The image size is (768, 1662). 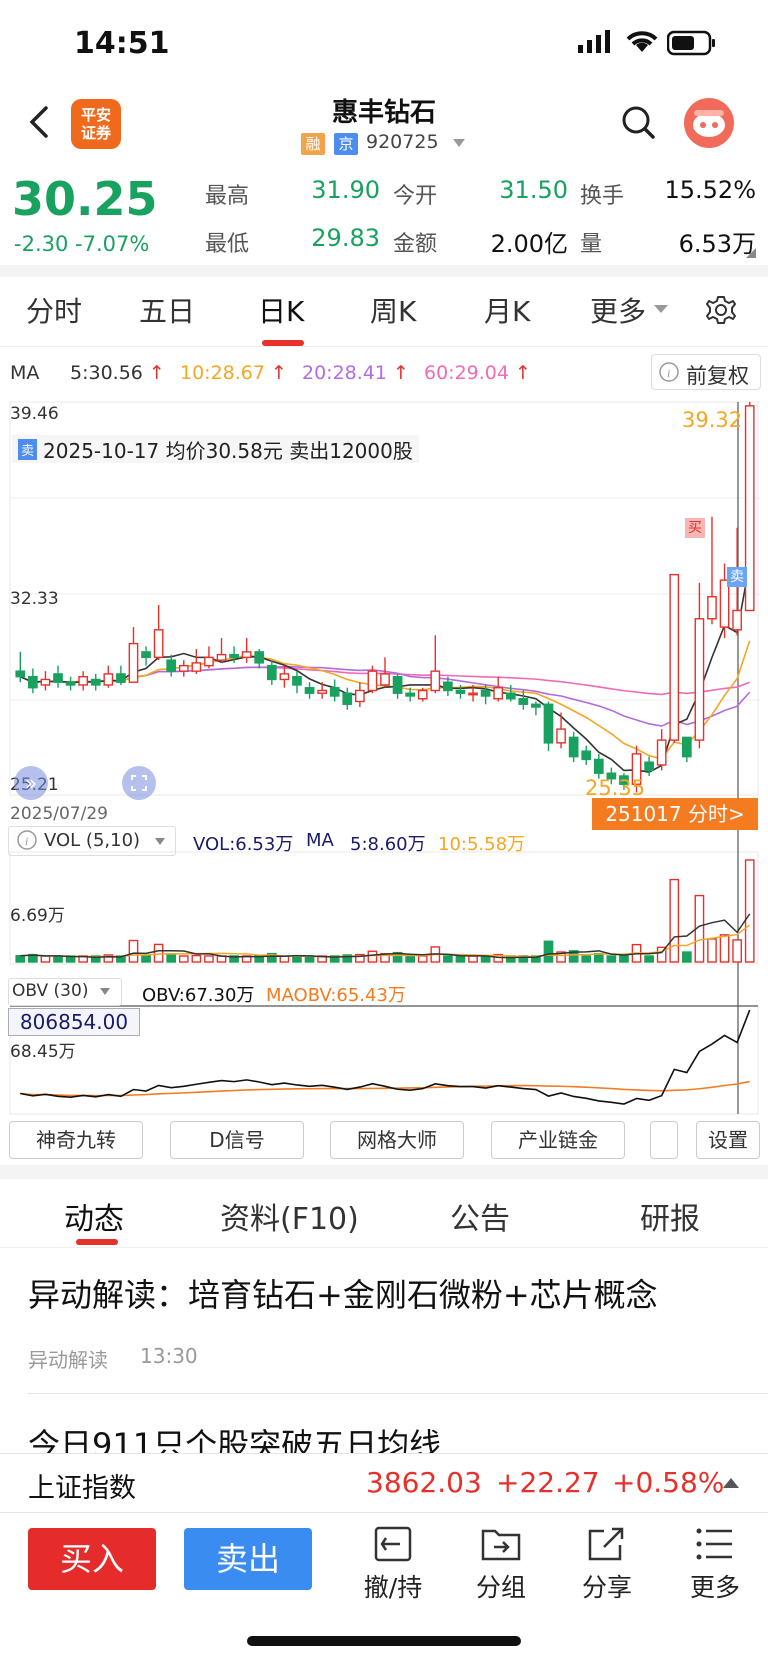 What do you see at coordinates (139, 783) in the screenshot?
I see `expand-icon` at bounding box center [139, 783].